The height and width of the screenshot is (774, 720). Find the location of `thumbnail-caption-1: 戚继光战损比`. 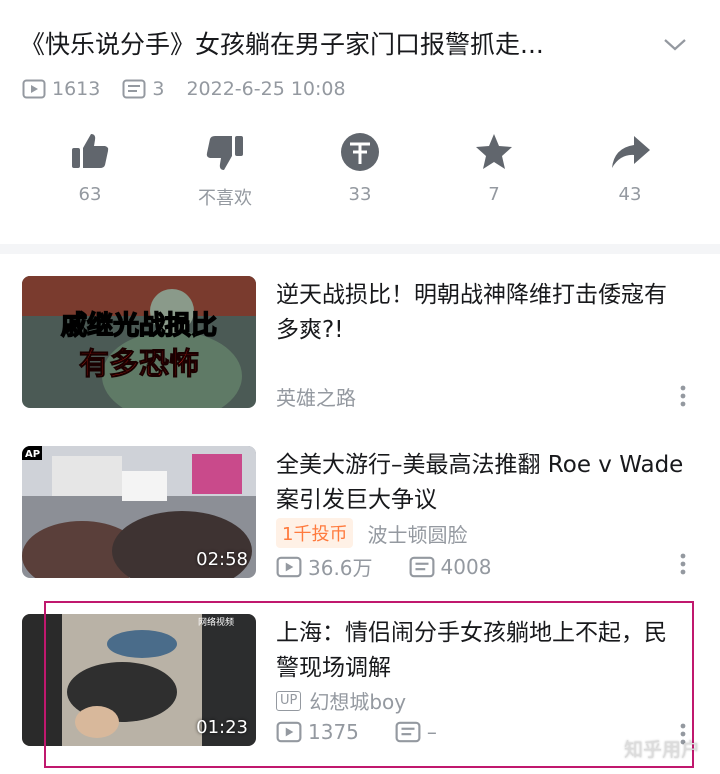

thumbnail-caption-1: 戚继光战损比 is located at coordinates (139, 325).